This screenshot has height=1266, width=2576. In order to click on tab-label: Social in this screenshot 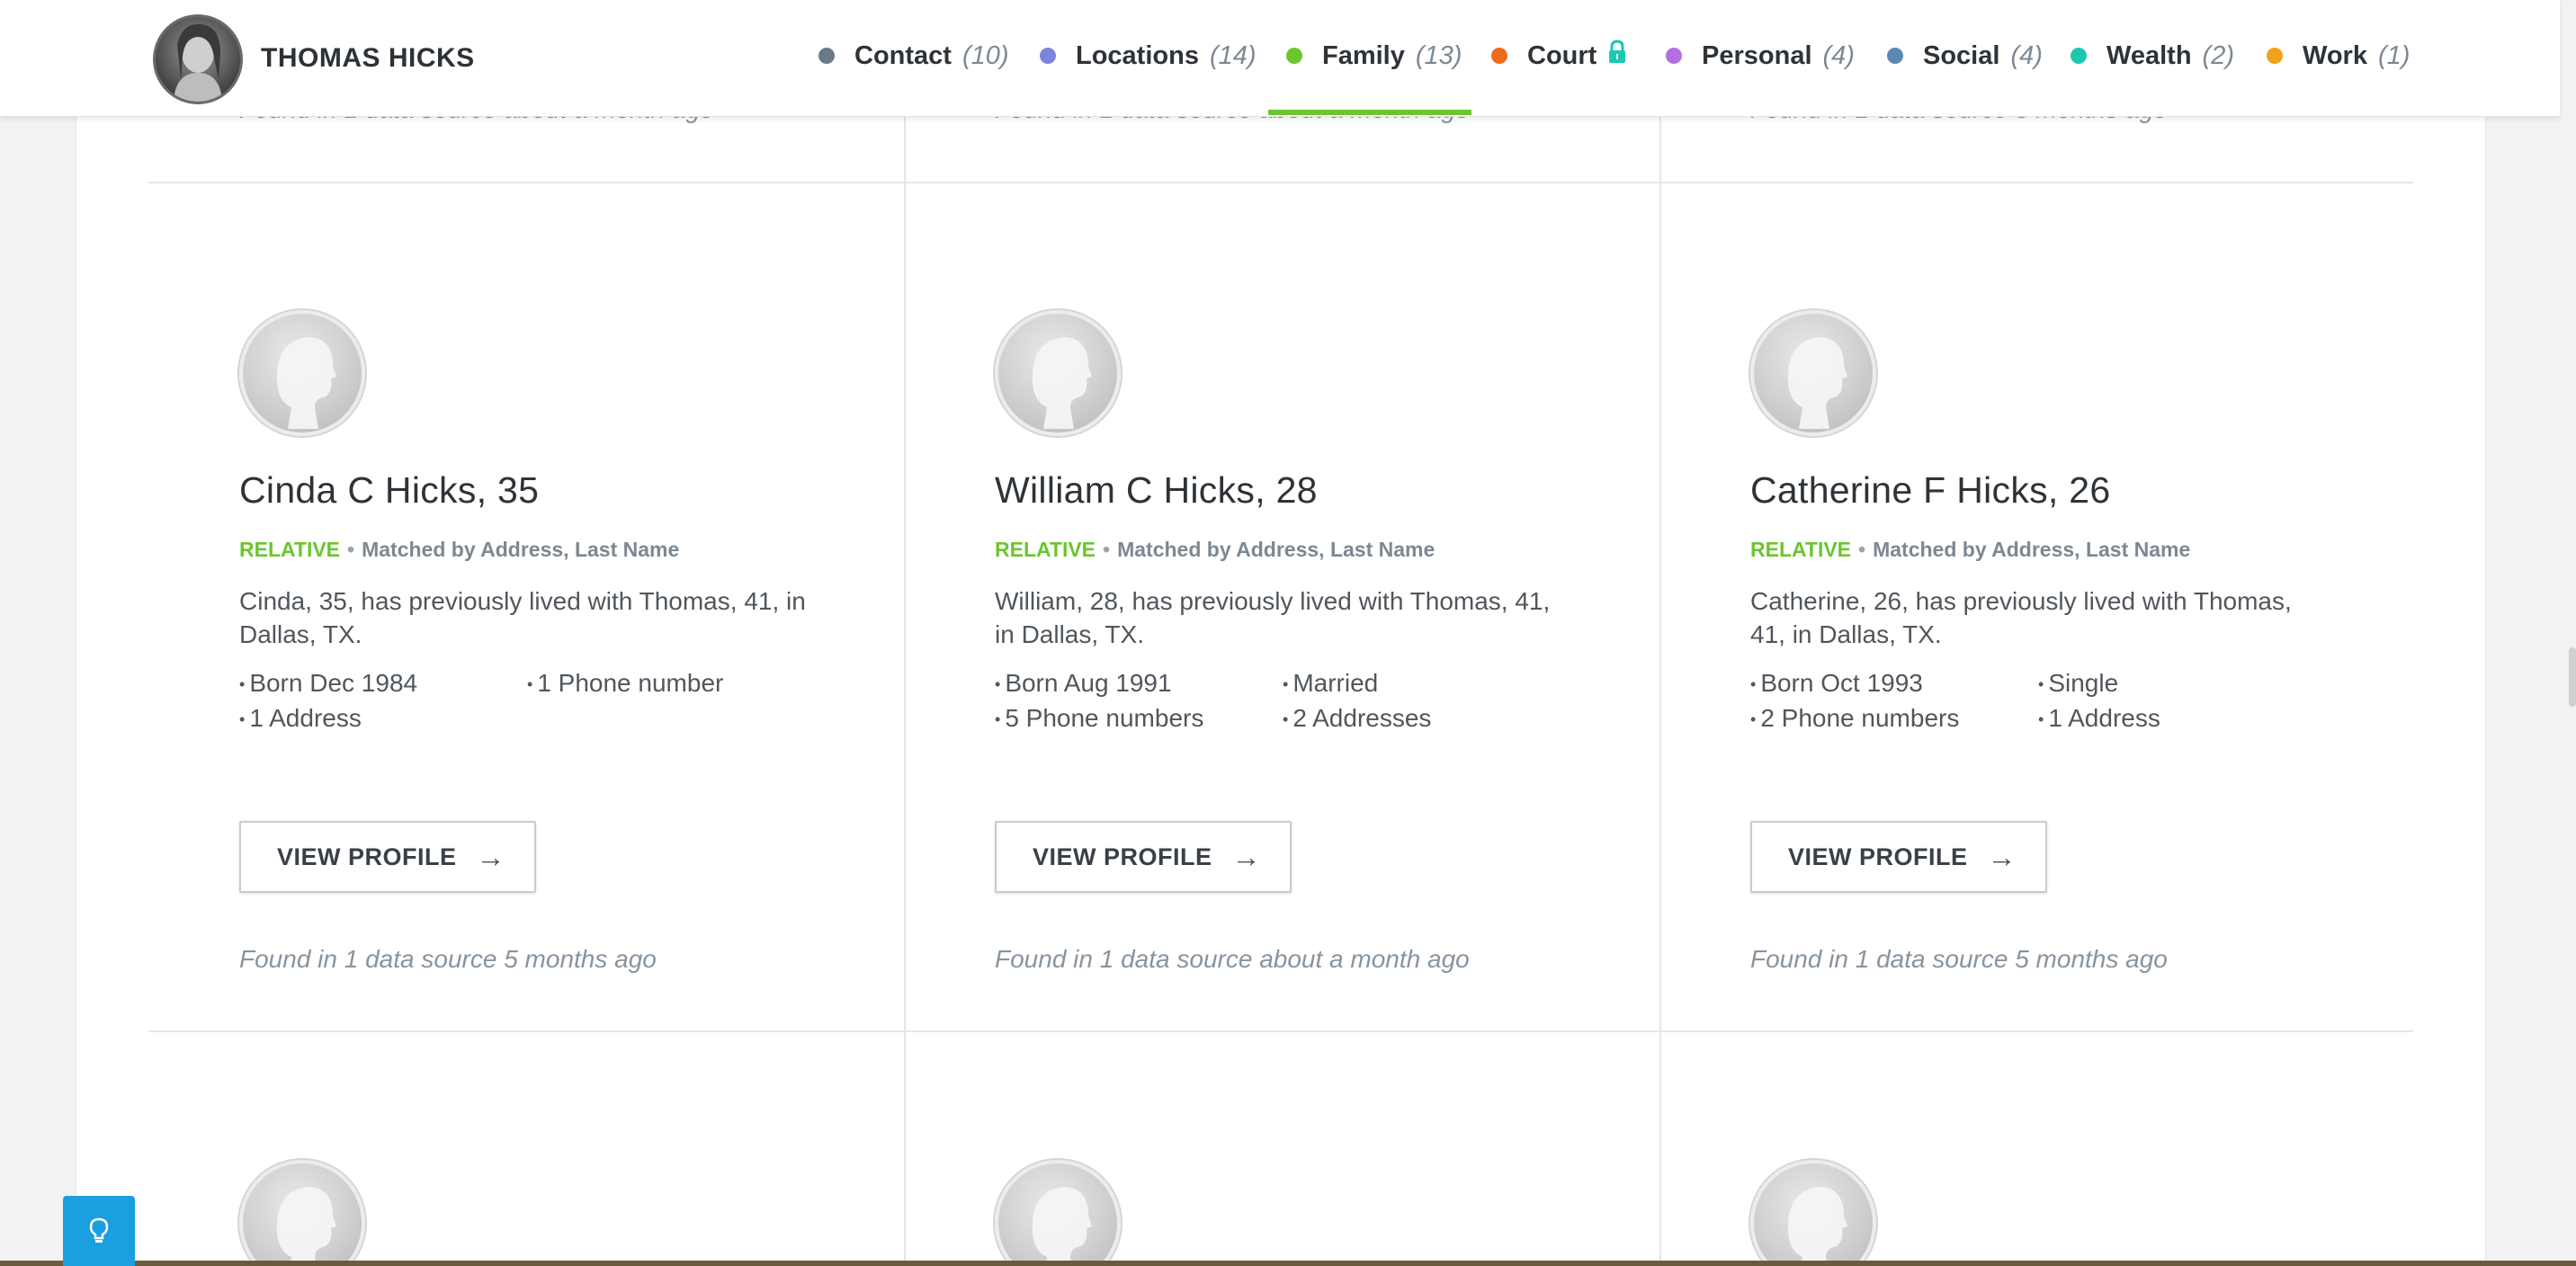, I will do `click(1961, 55)`.